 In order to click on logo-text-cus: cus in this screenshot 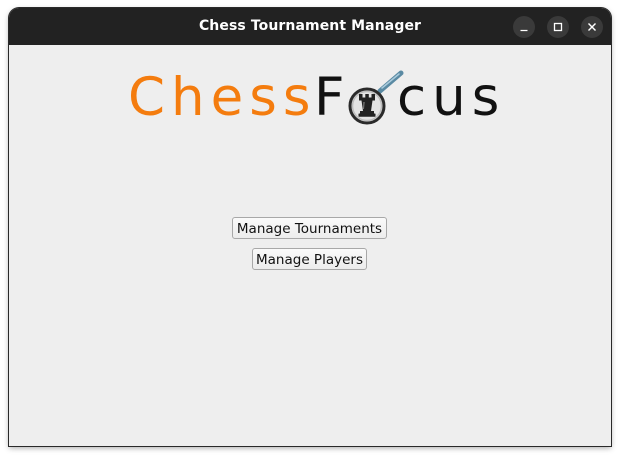, I will do `click(451, 97)`.